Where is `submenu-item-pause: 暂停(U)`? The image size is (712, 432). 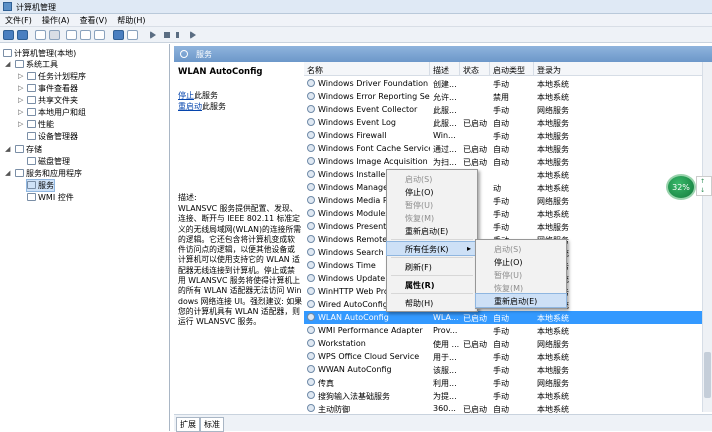
submenu-item-pause: 暂停(U) is located at coordinates (521, 274).